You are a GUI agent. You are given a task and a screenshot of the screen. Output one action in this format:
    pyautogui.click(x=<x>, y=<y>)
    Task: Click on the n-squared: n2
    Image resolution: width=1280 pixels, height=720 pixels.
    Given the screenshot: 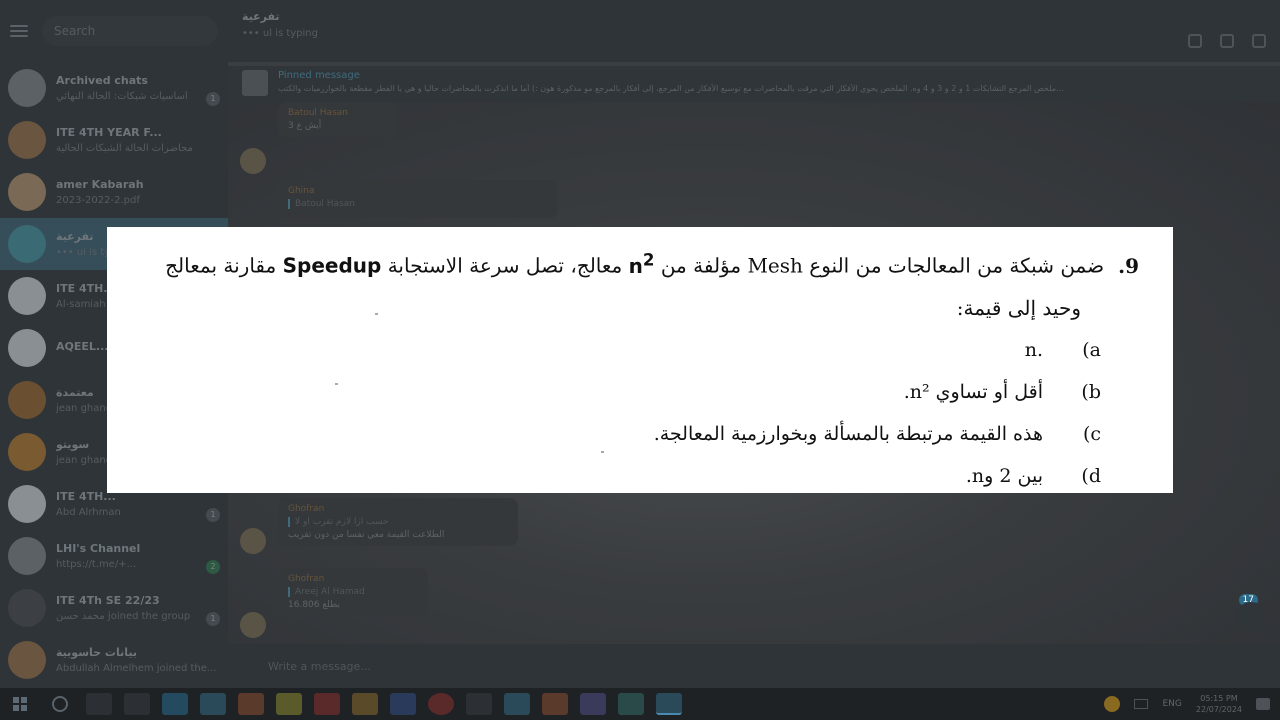 What is the action you would take?
    pyautogui.click(x=642, y=264)
    